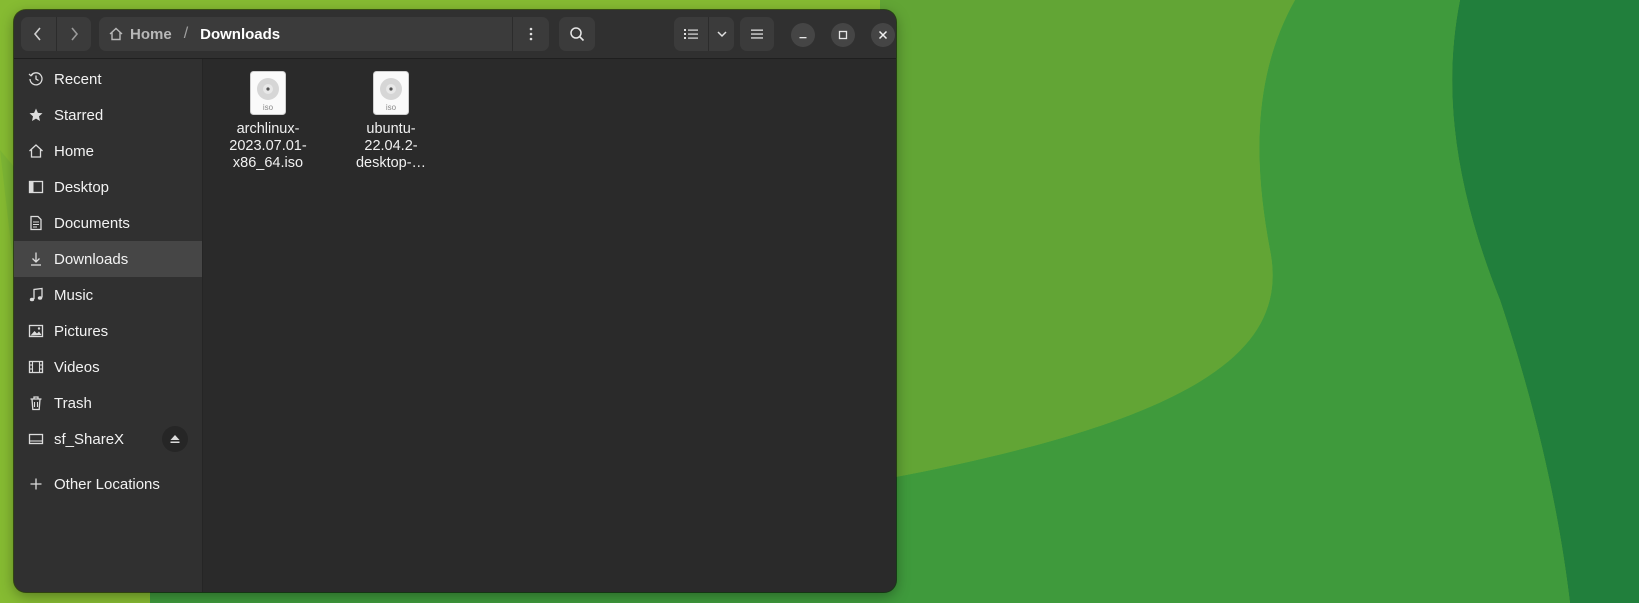 The width and height of the screenshot is (1639, 603). I want to click on file-name-line: 2023.07.01-, so click(268, 146).